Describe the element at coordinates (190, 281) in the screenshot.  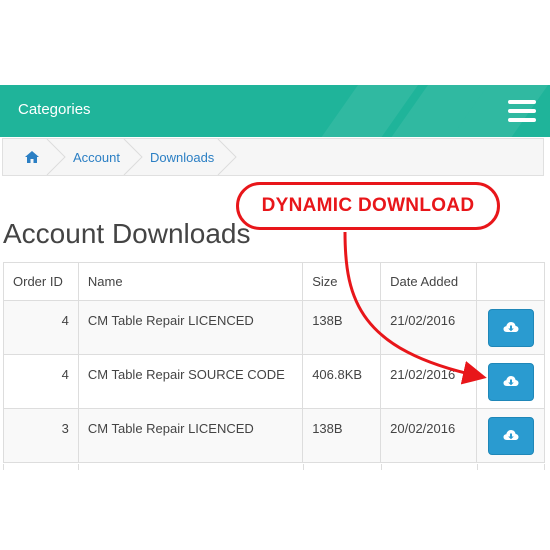
I see `column-header: Name` at that location.